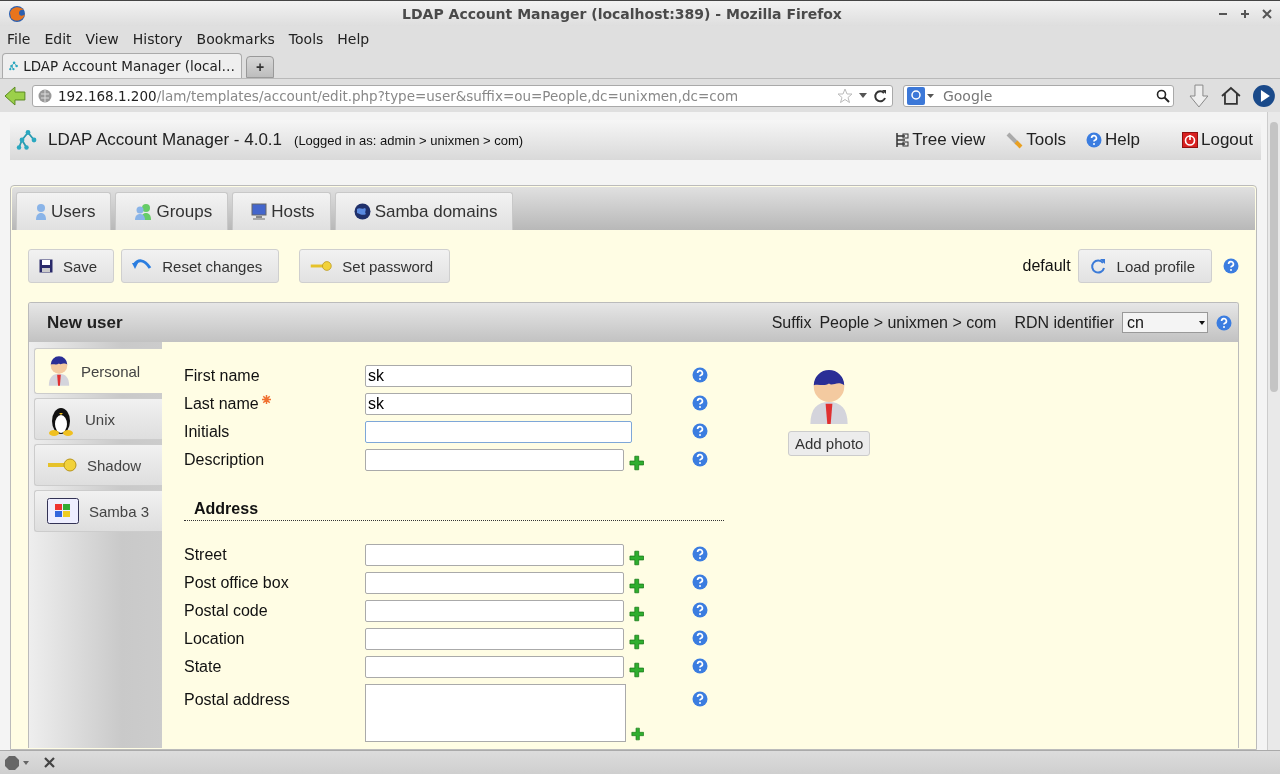  What do you see at coordinates (274, 401) in the screenshot?
I see `field-label: Last name` at bounding box center [274, 401].